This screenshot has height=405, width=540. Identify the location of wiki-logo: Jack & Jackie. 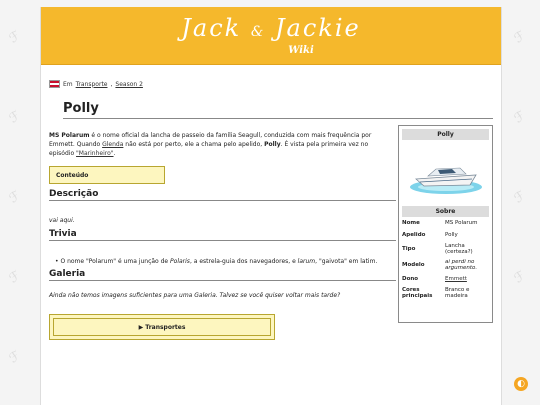
(271, 28).